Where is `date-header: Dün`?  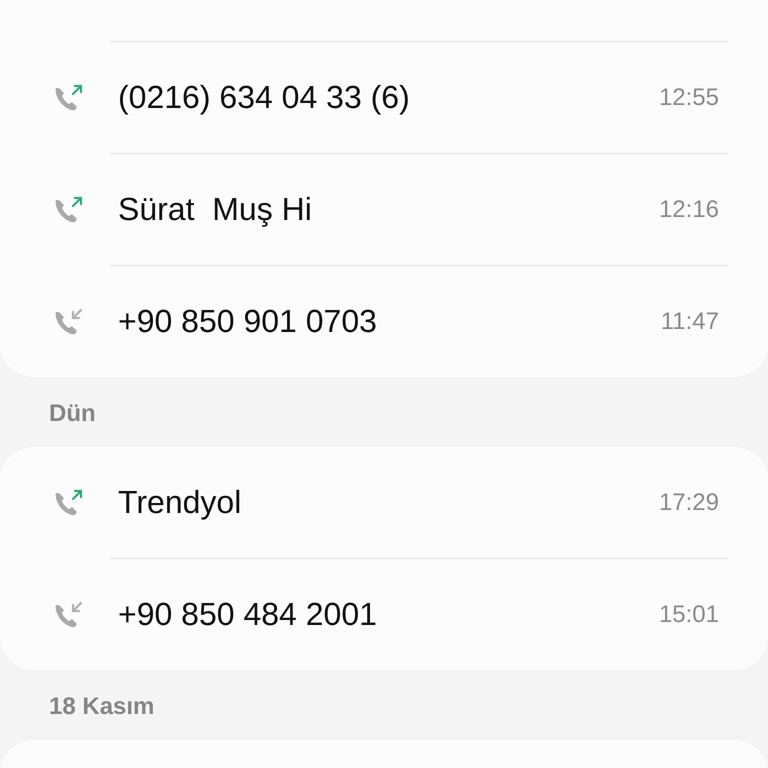 date-header: Dün is located at coordinates (72, 414).